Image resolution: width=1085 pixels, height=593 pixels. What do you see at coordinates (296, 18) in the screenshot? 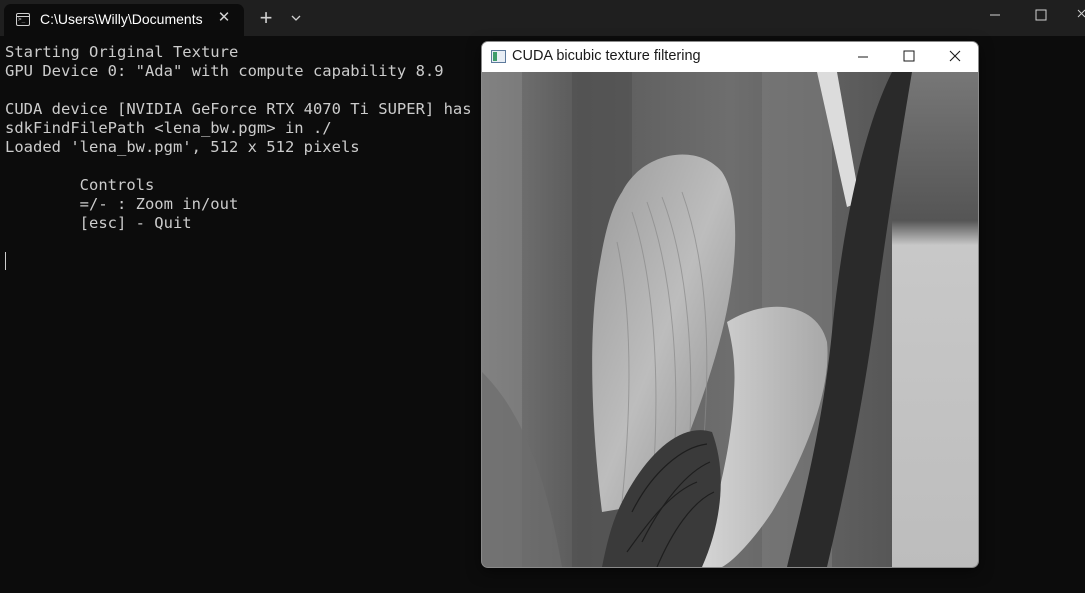
I see `chevron-down-icon` at bounding box center [296, 18].